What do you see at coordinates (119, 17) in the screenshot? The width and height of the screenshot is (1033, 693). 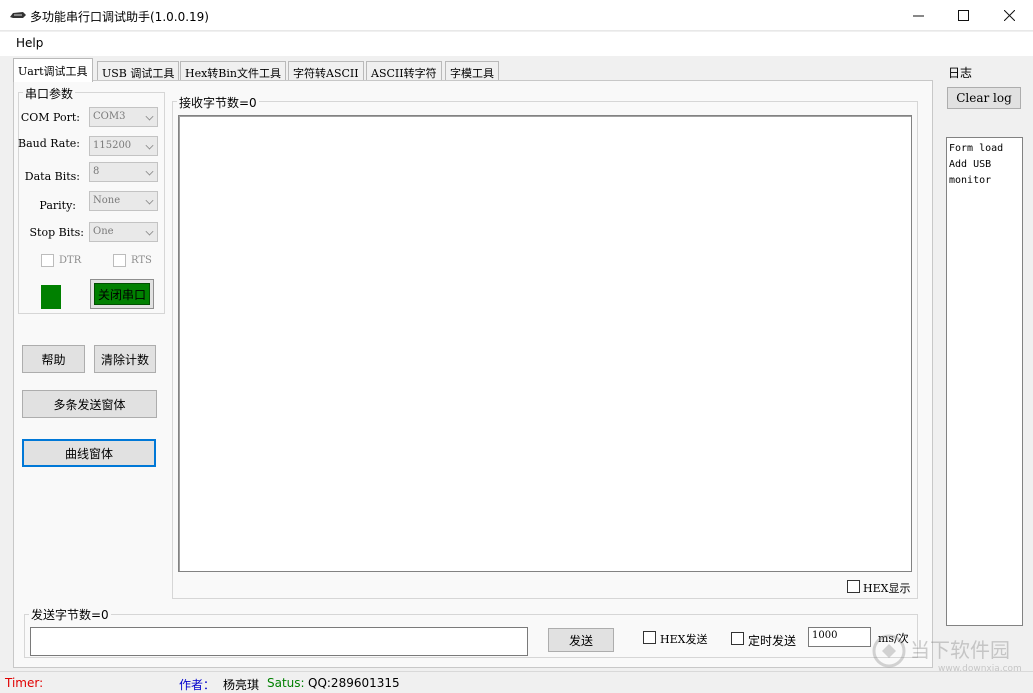 I see `window-title: 多功能串行口调试助手(1.0.0.19)` at bounding box center [119, 17].